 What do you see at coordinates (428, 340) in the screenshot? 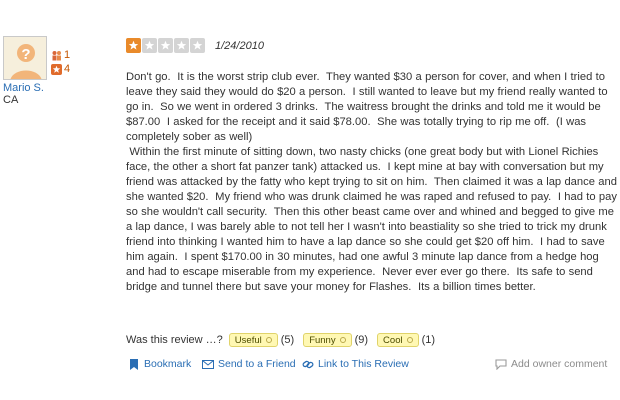
I see `cool-count: (1)` at bounding box center [428, 340].